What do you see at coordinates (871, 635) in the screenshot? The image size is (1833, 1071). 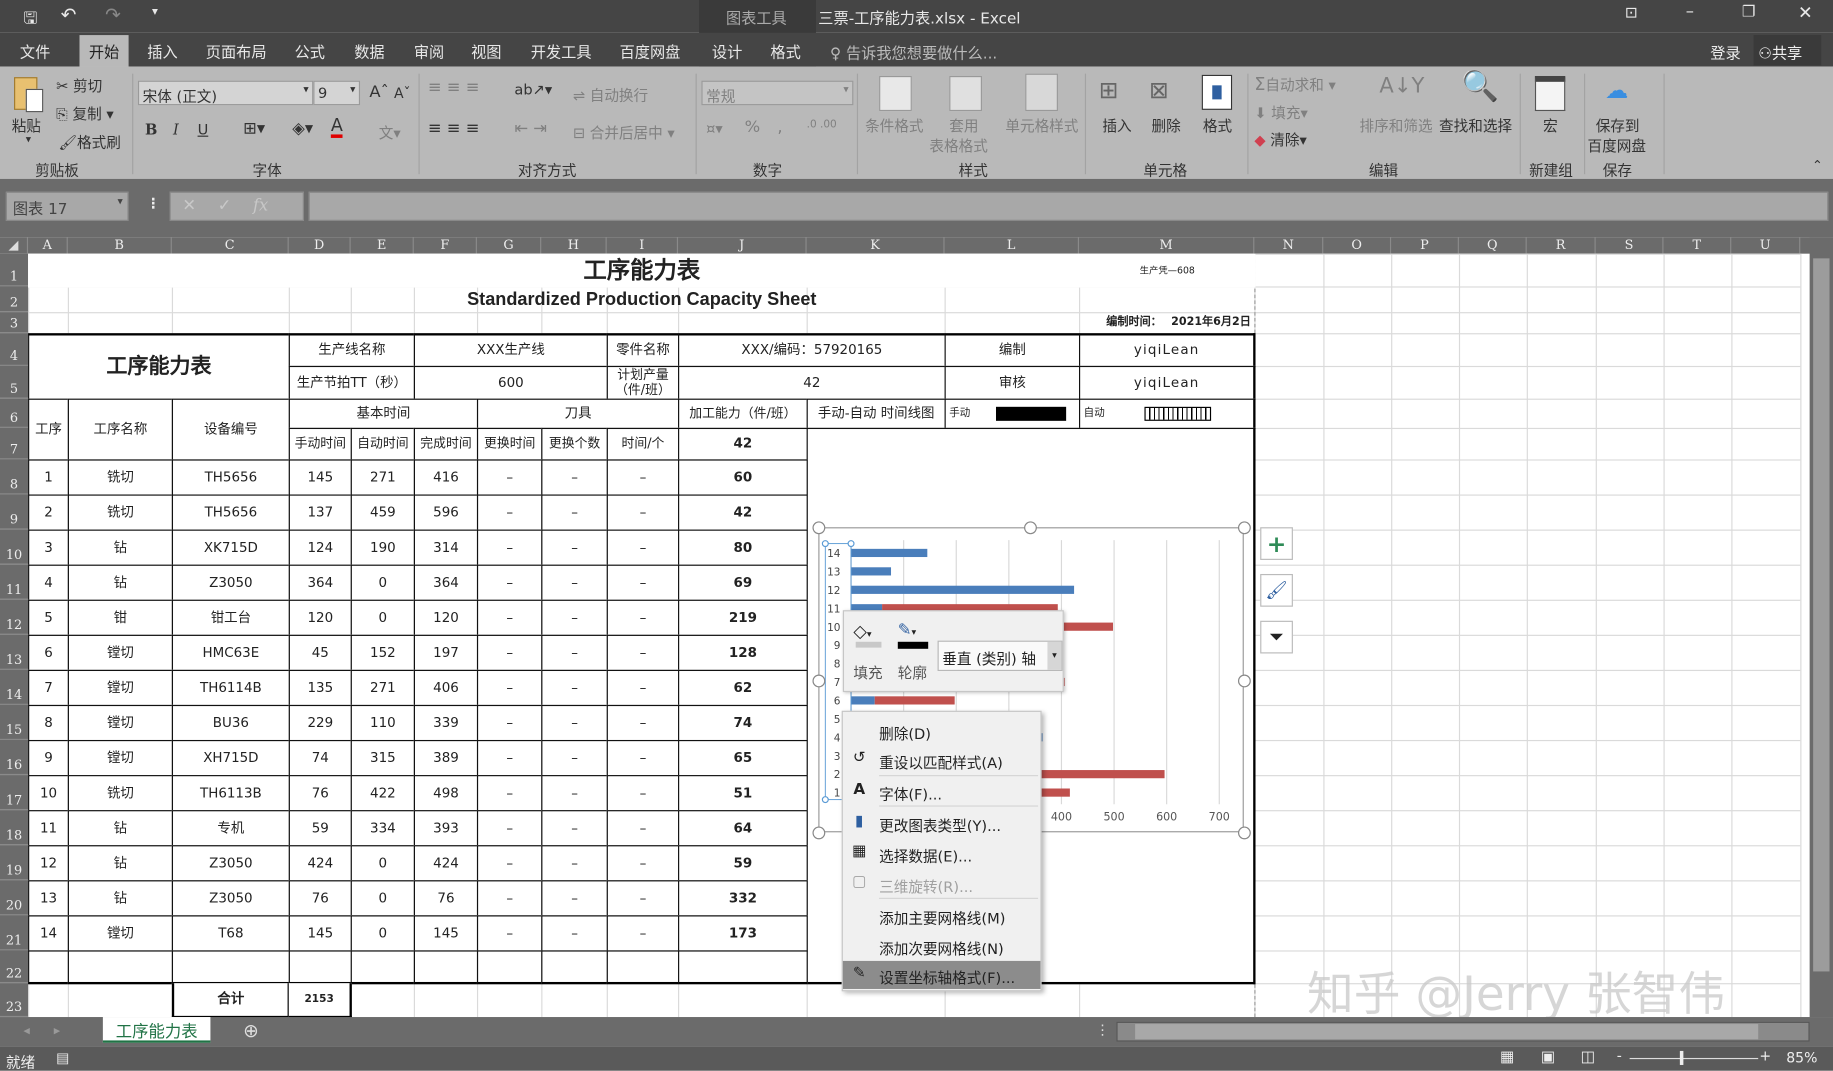 I see `fill-button: ◇▾` at bounding box center [871, 635].